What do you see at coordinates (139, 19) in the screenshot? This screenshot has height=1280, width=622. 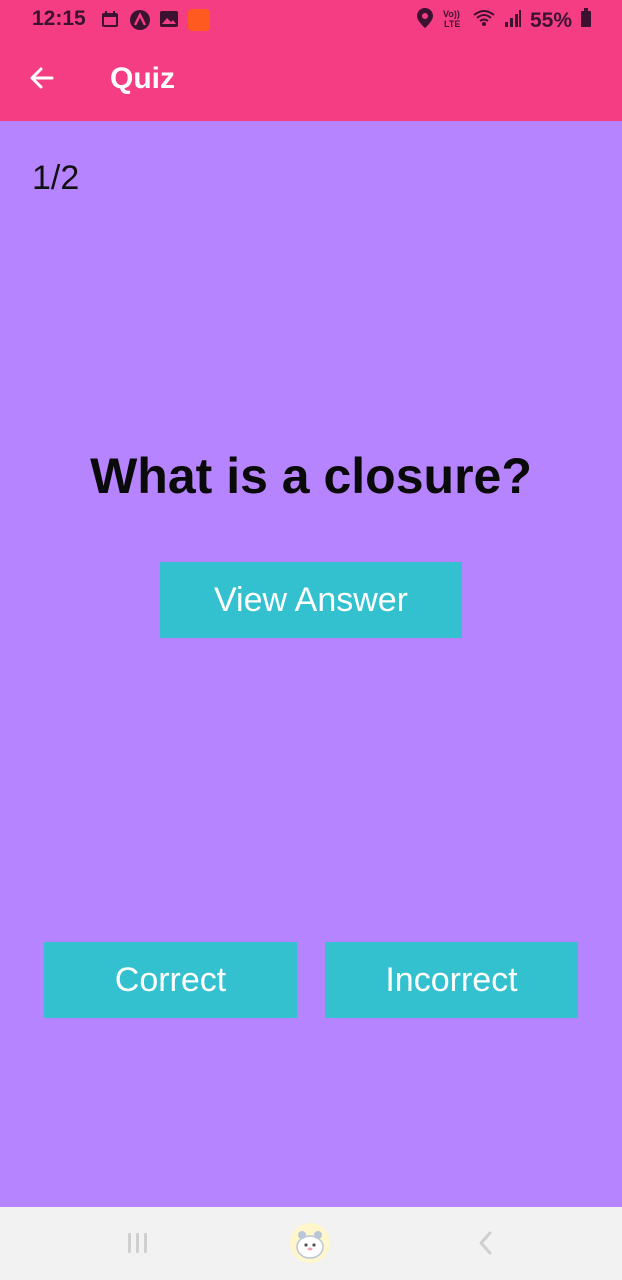 I see `app-a-icon` at bounding box center [139, 19].